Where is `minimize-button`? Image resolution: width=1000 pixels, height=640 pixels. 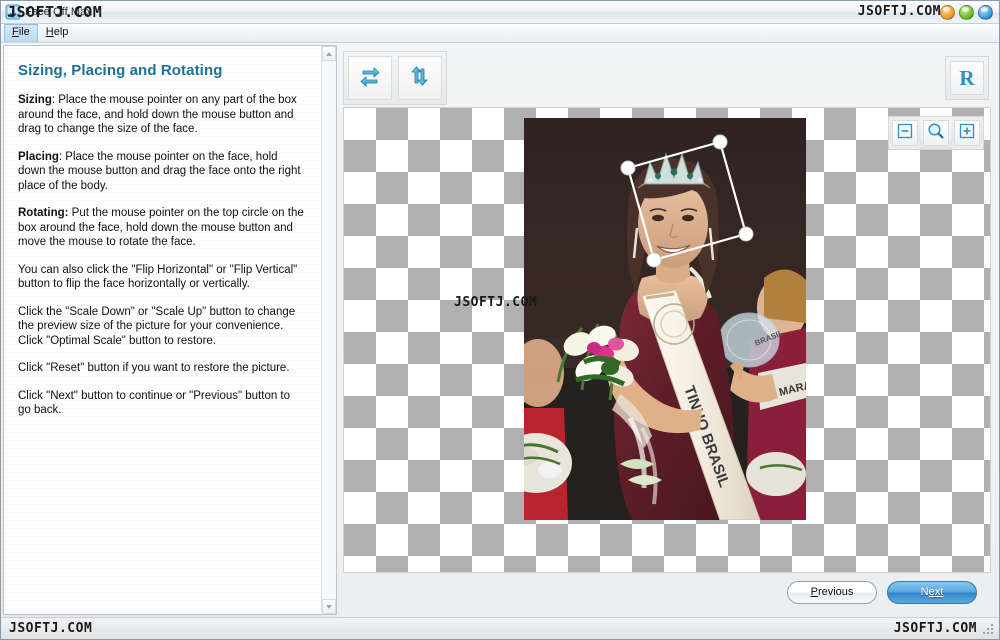 minimize-button is located at coordinates (947, 12).